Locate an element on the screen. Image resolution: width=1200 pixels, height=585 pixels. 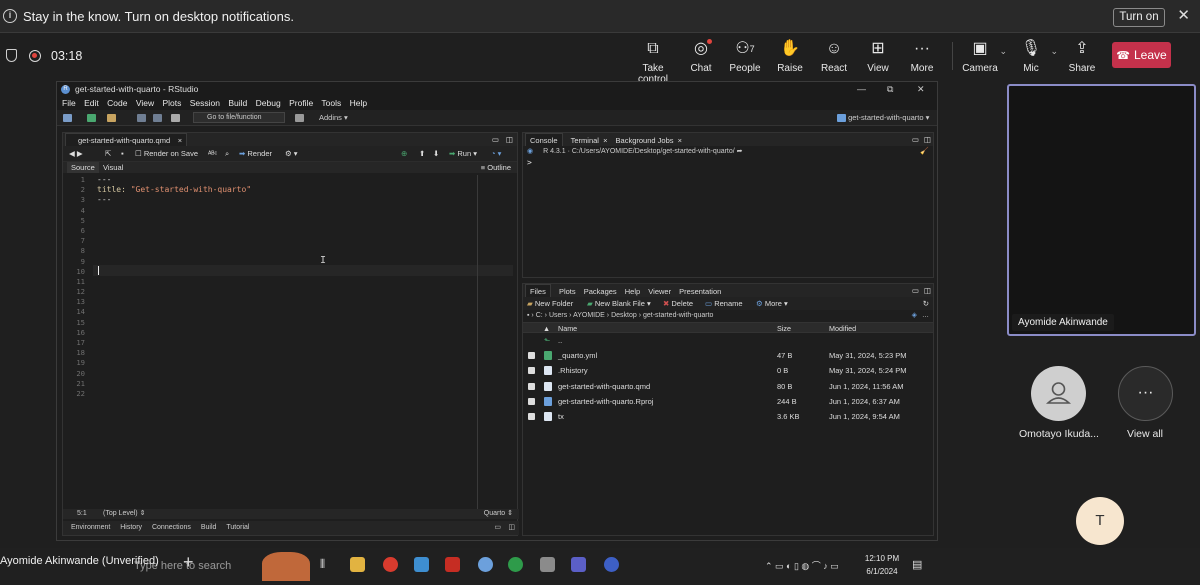
crumb-users: Users is located at coordinates (558, 315).